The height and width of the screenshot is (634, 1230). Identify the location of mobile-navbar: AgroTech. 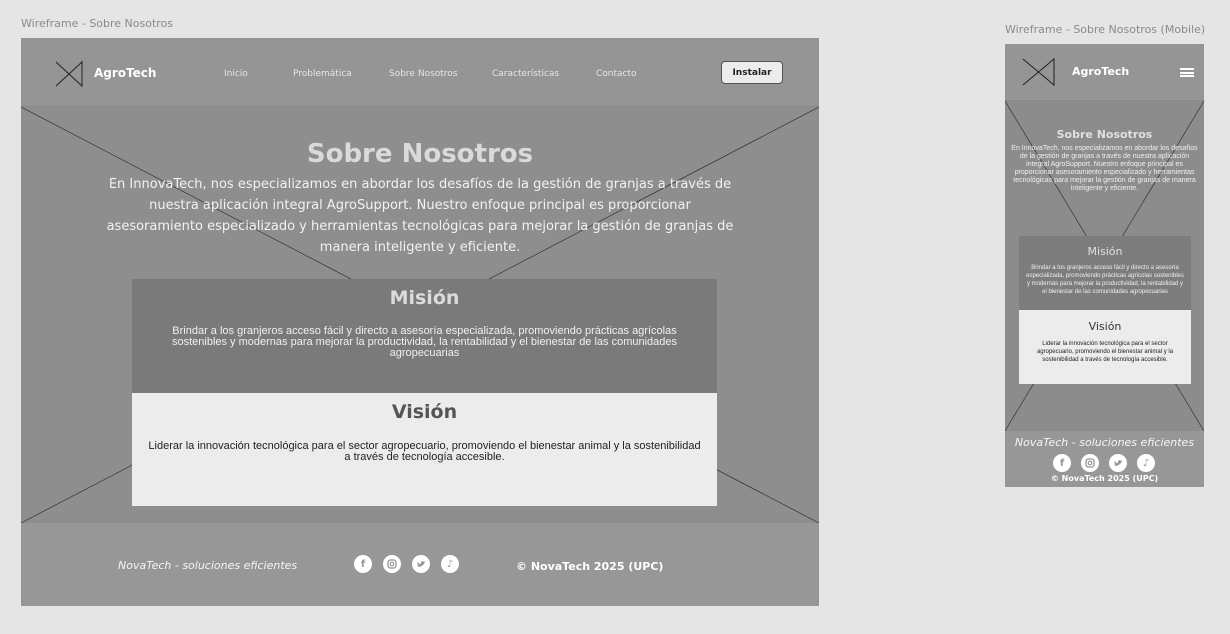
(1104, 72).